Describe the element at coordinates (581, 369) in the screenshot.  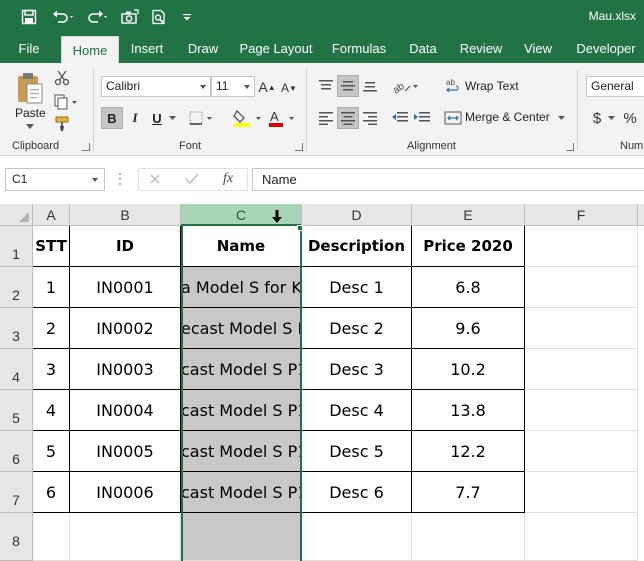
I see `cell-f4` at that location.